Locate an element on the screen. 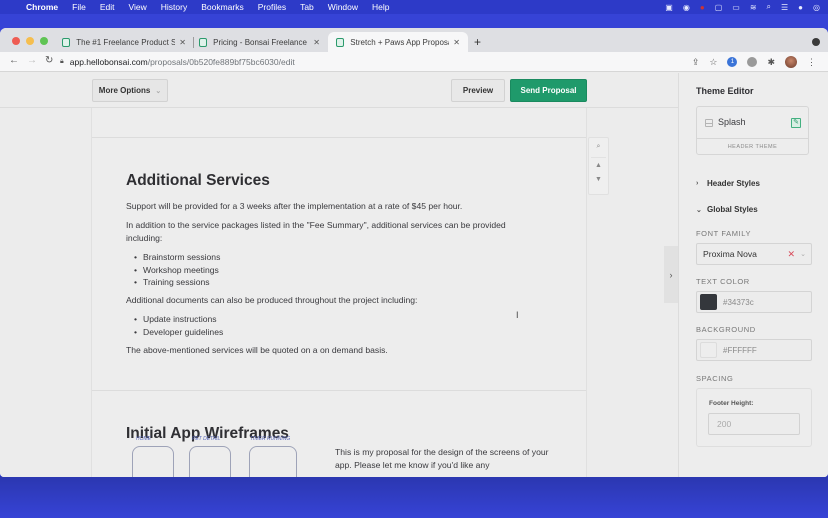 This screenshot has width=828, height=518. forward-arrow-icon: → is located at coordinates (32, 60).